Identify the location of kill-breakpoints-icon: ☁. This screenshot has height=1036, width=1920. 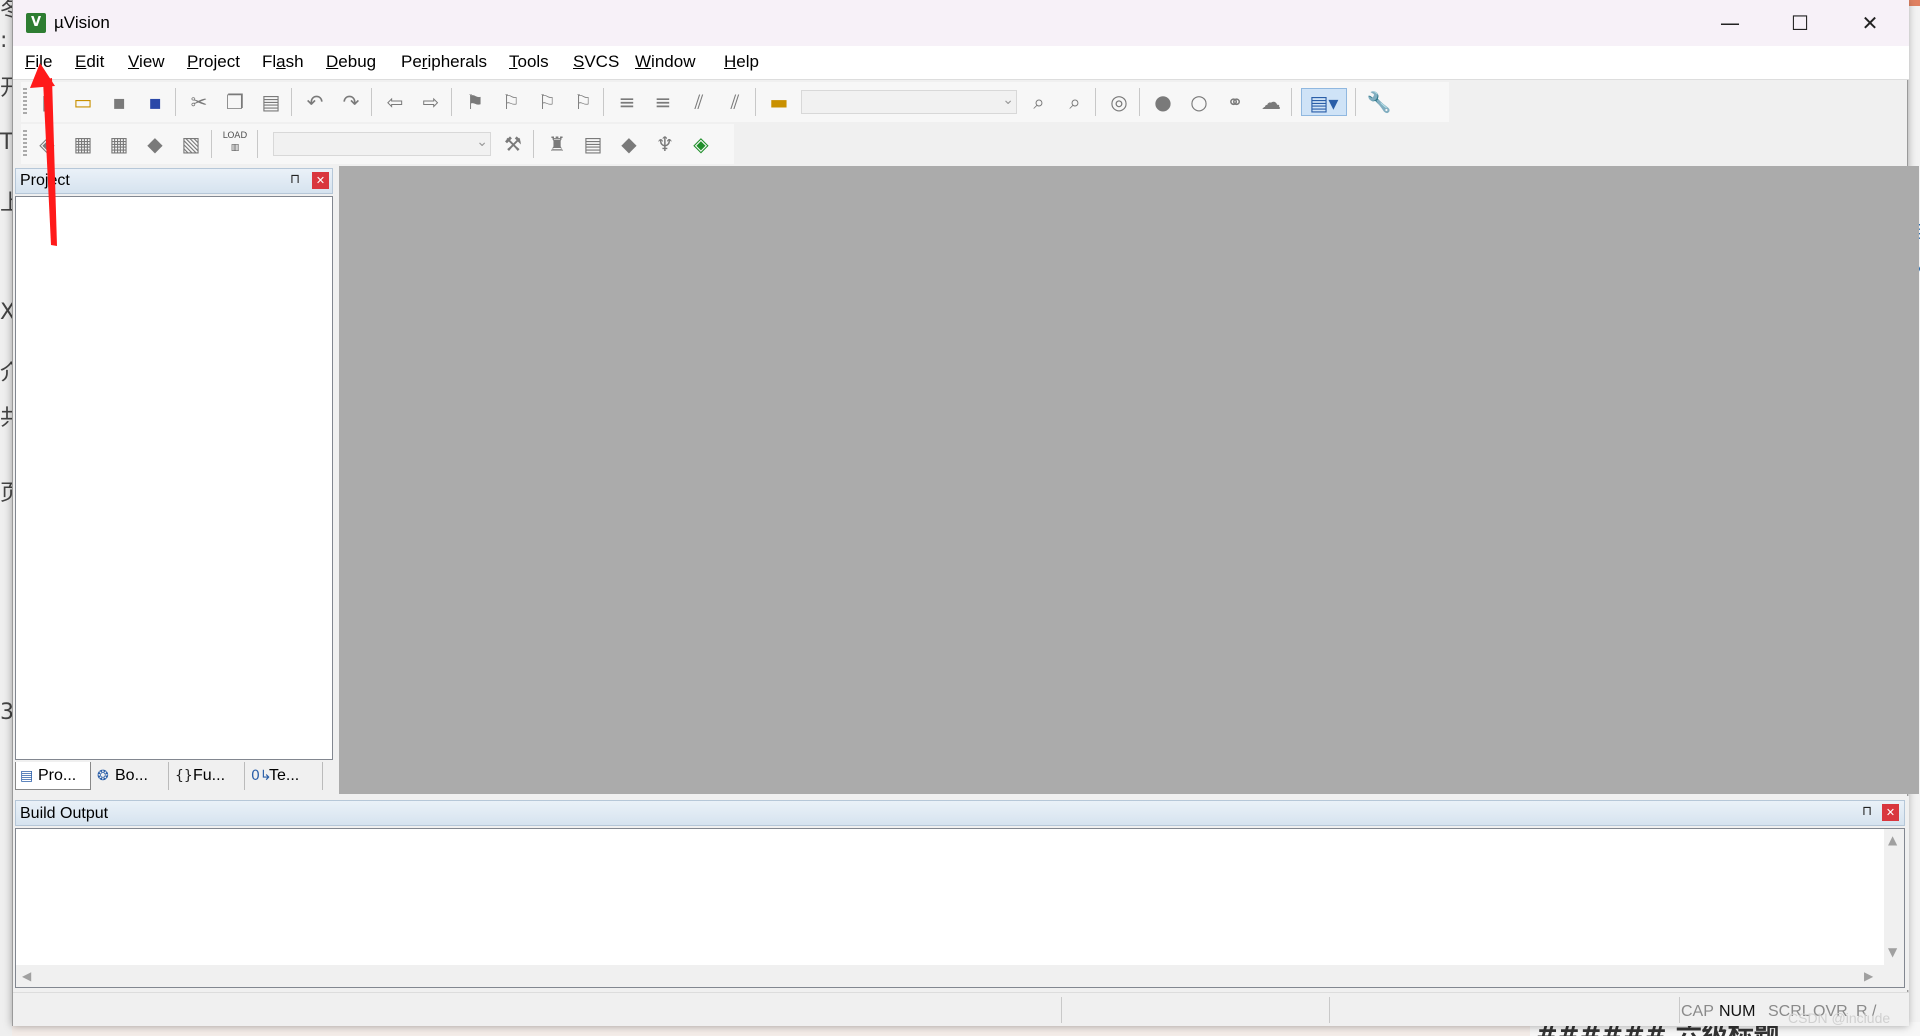
(1271, 102).